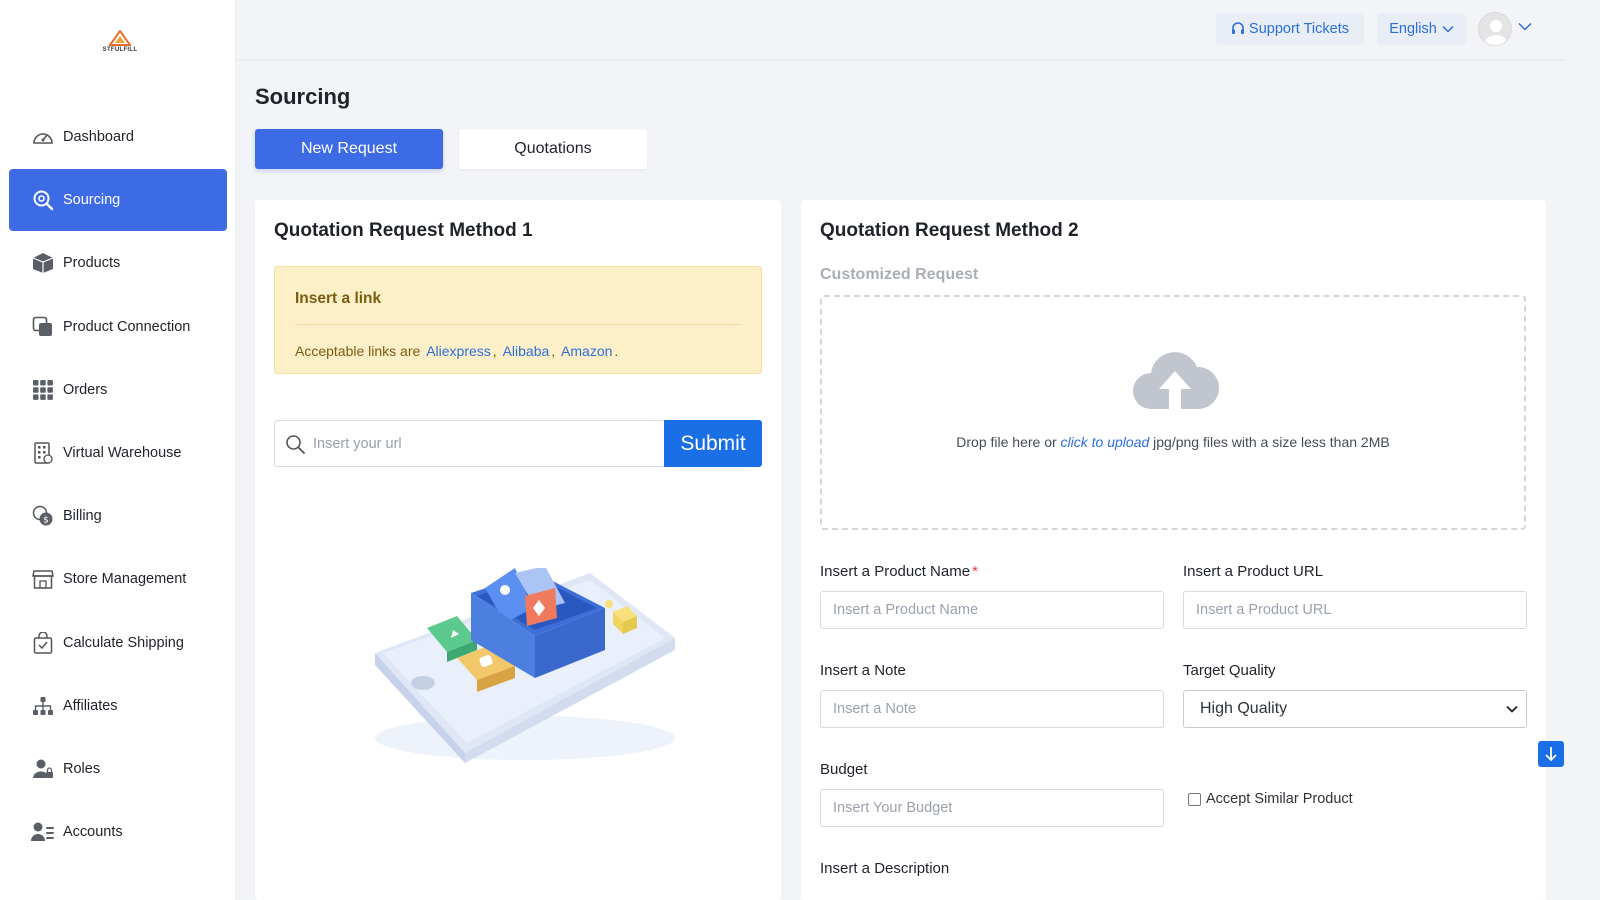 This screenshot has width=1600, height=900. What do you see at coordinates (1006, 442) in the screenshot?
I see `drop-prefix: Drop file here or` at bounding box center [1006, 442].